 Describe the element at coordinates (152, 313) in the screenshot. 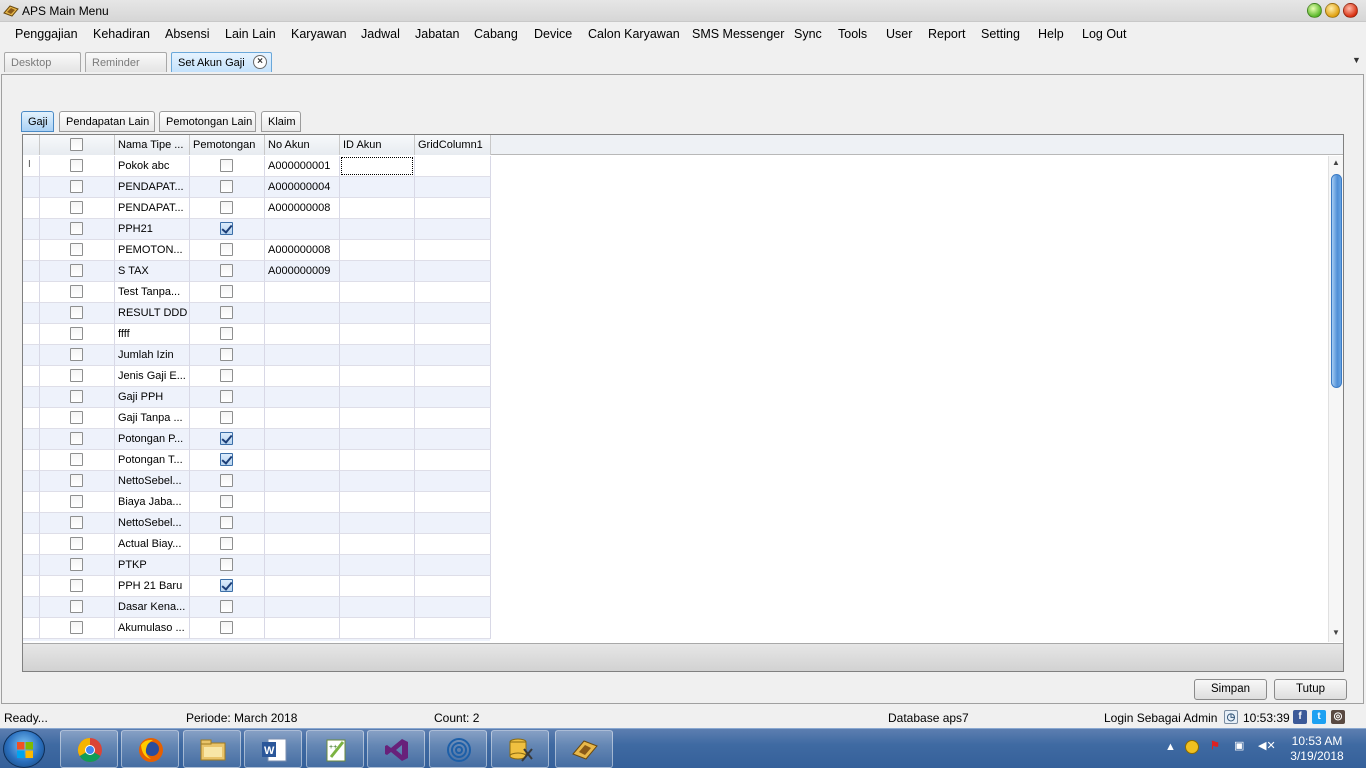

I see `cell-nama-tipe: RESULT DDD` at that location.